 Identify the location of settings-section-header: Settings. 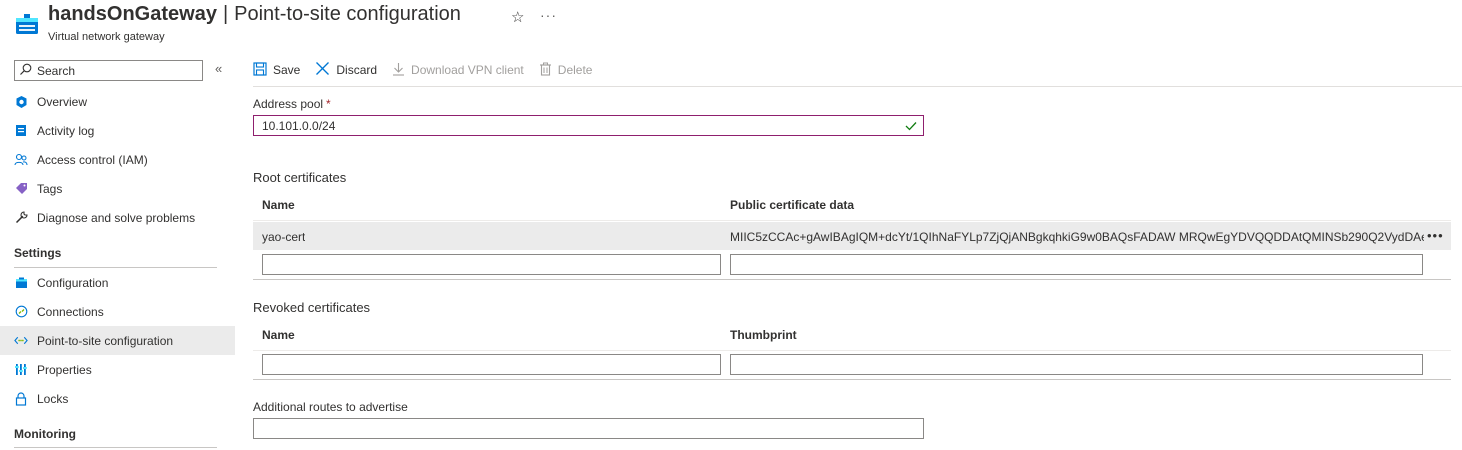
(38, 253).